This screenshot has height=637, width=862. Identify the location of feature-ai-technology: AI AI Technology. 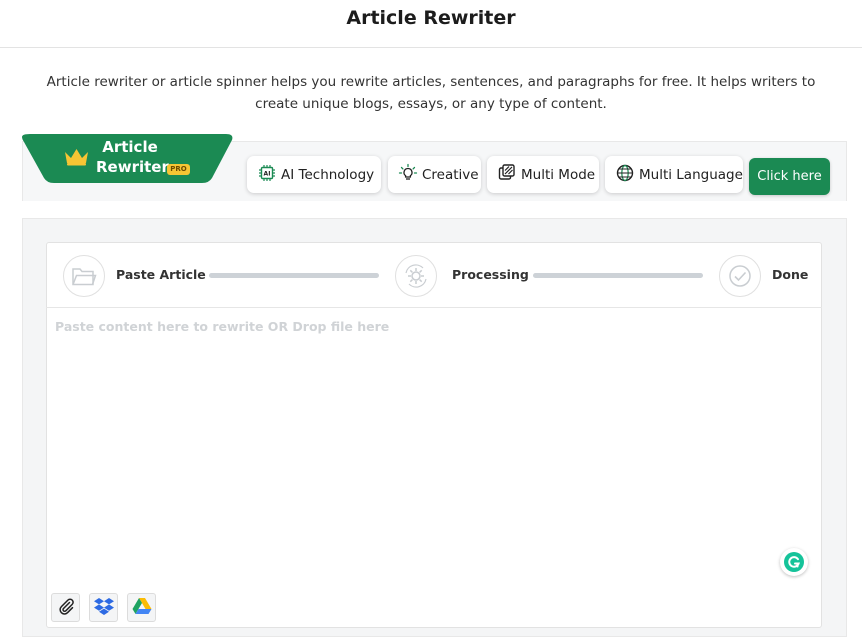
(314, 174).